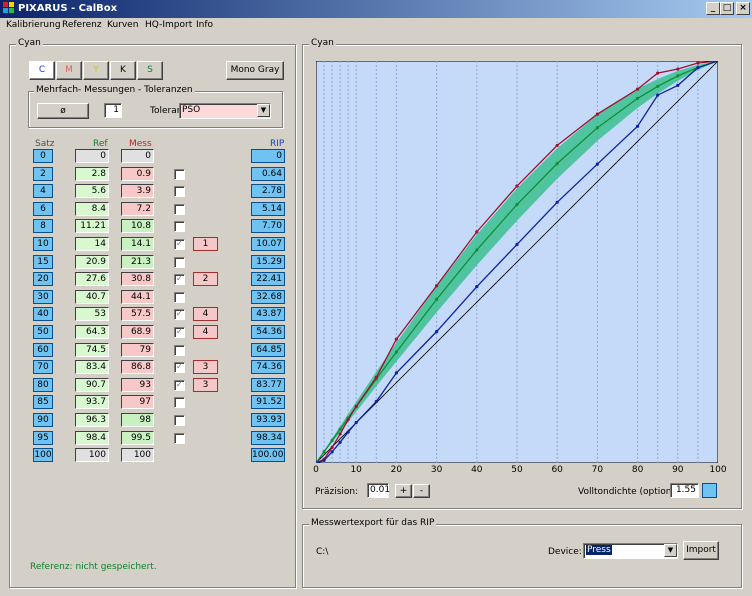 This screenshot has height=596, width=752. Describe the element at coordinates (268, 455) in the screenshot. I see `rip-cell: 100.00` at that location.